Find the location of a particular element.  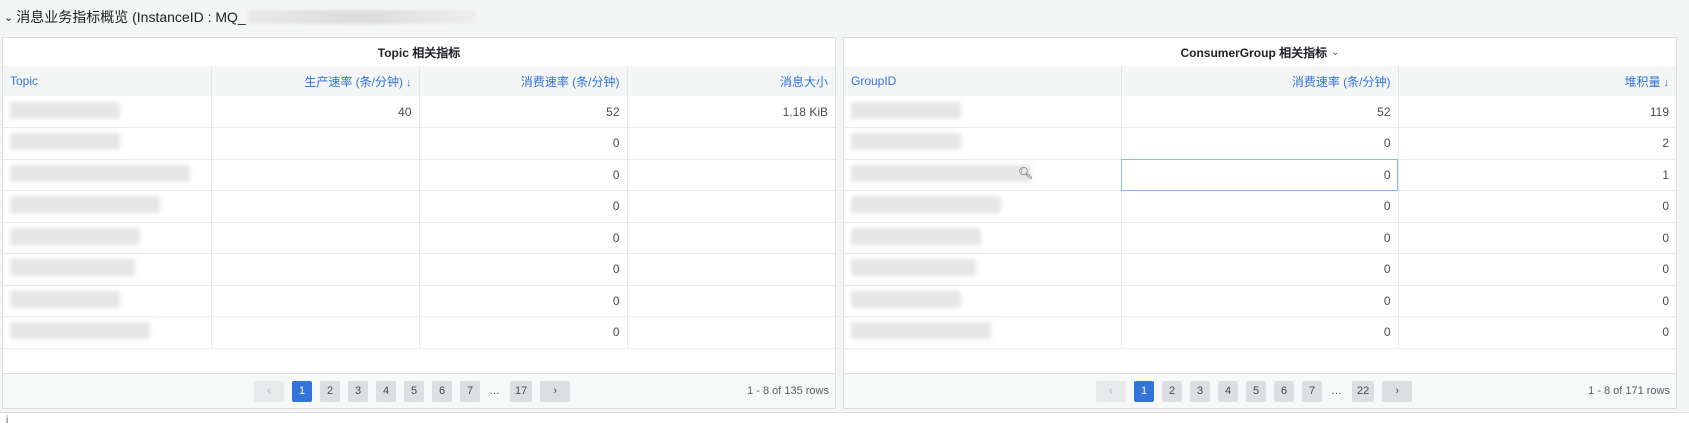

table-row: 02 is located at coordinates (1260, 143).